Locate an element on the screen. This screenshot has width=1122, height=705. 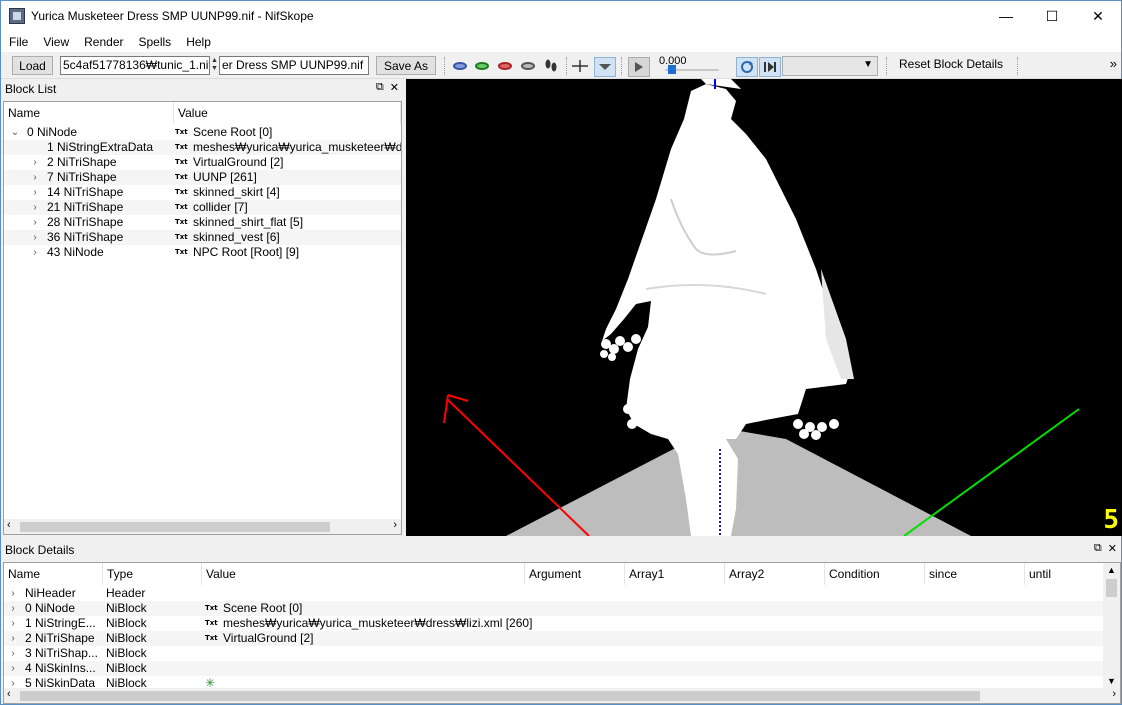
details-row: › NiHeader Header is located at coordinates (554, 593).